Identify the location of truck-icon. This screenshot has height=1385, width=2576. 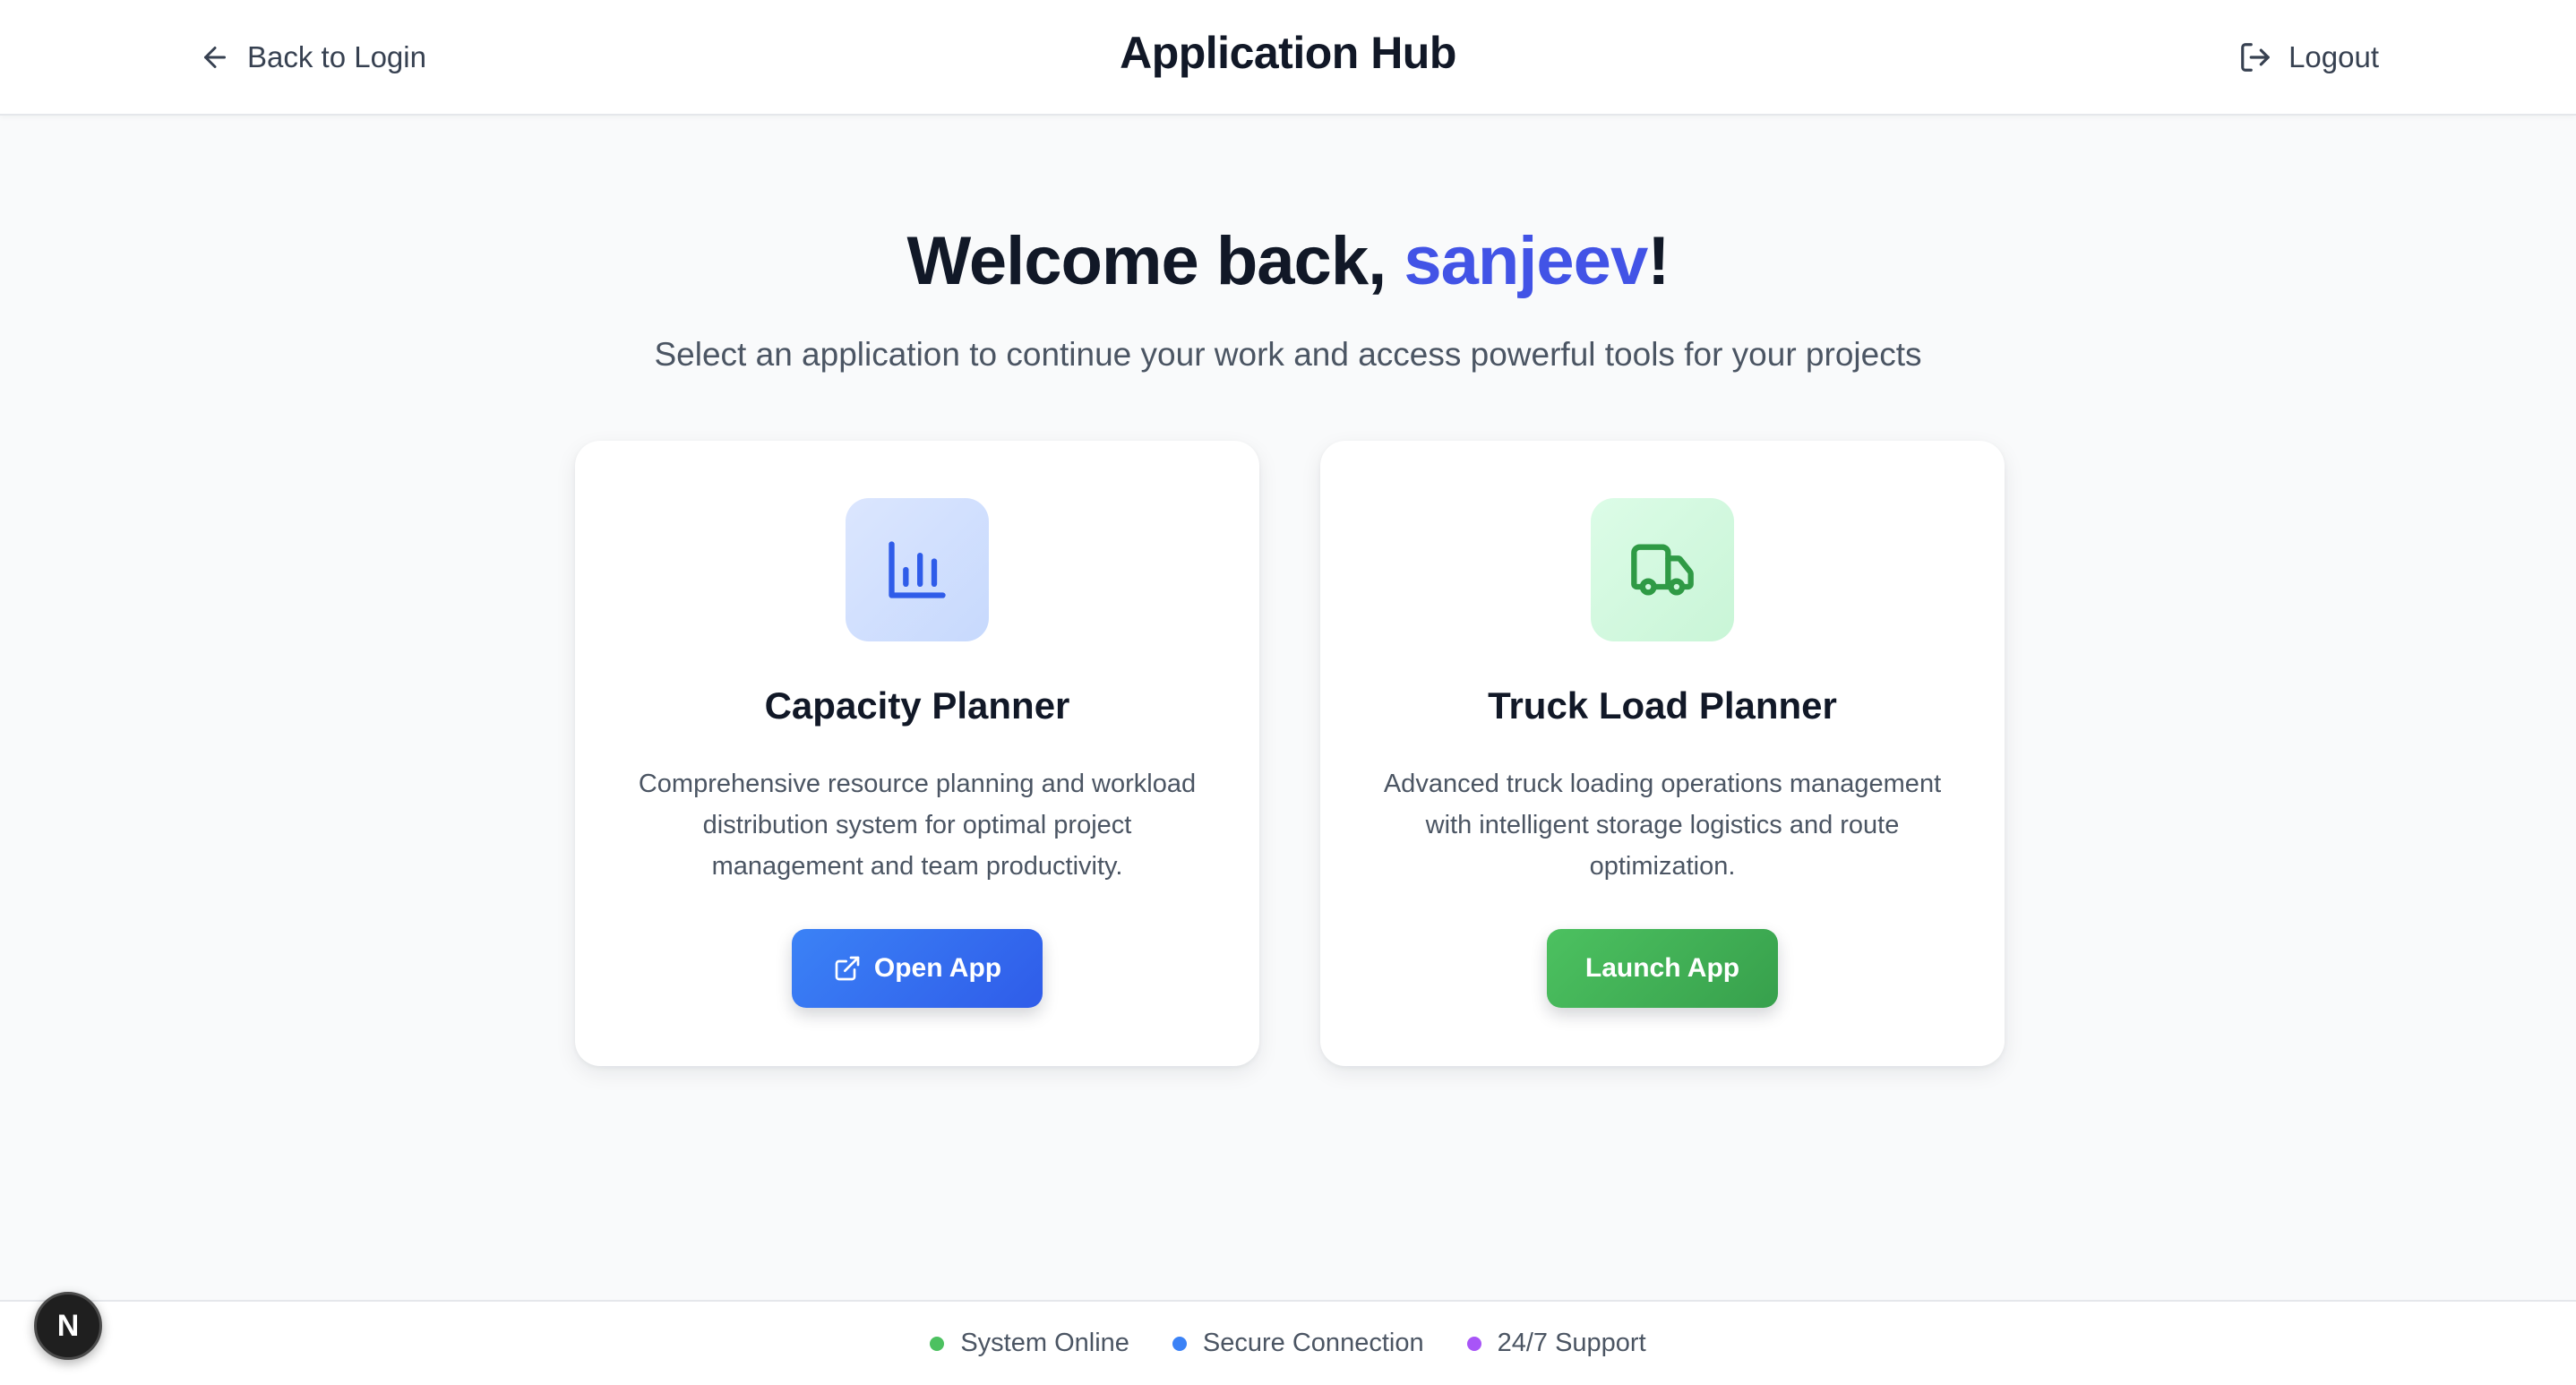
(1662, 570).